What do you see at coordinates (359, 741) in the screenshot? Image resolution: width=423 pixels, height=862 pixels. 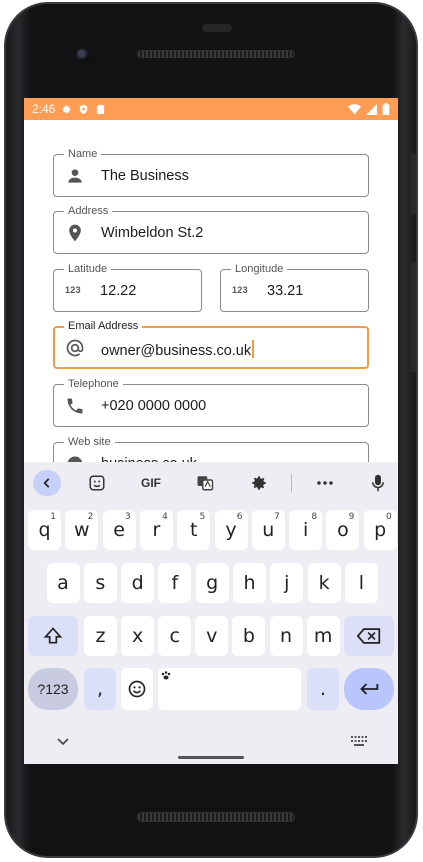 I see `keyboard-switch-icon` at bounding box center [359, 741].